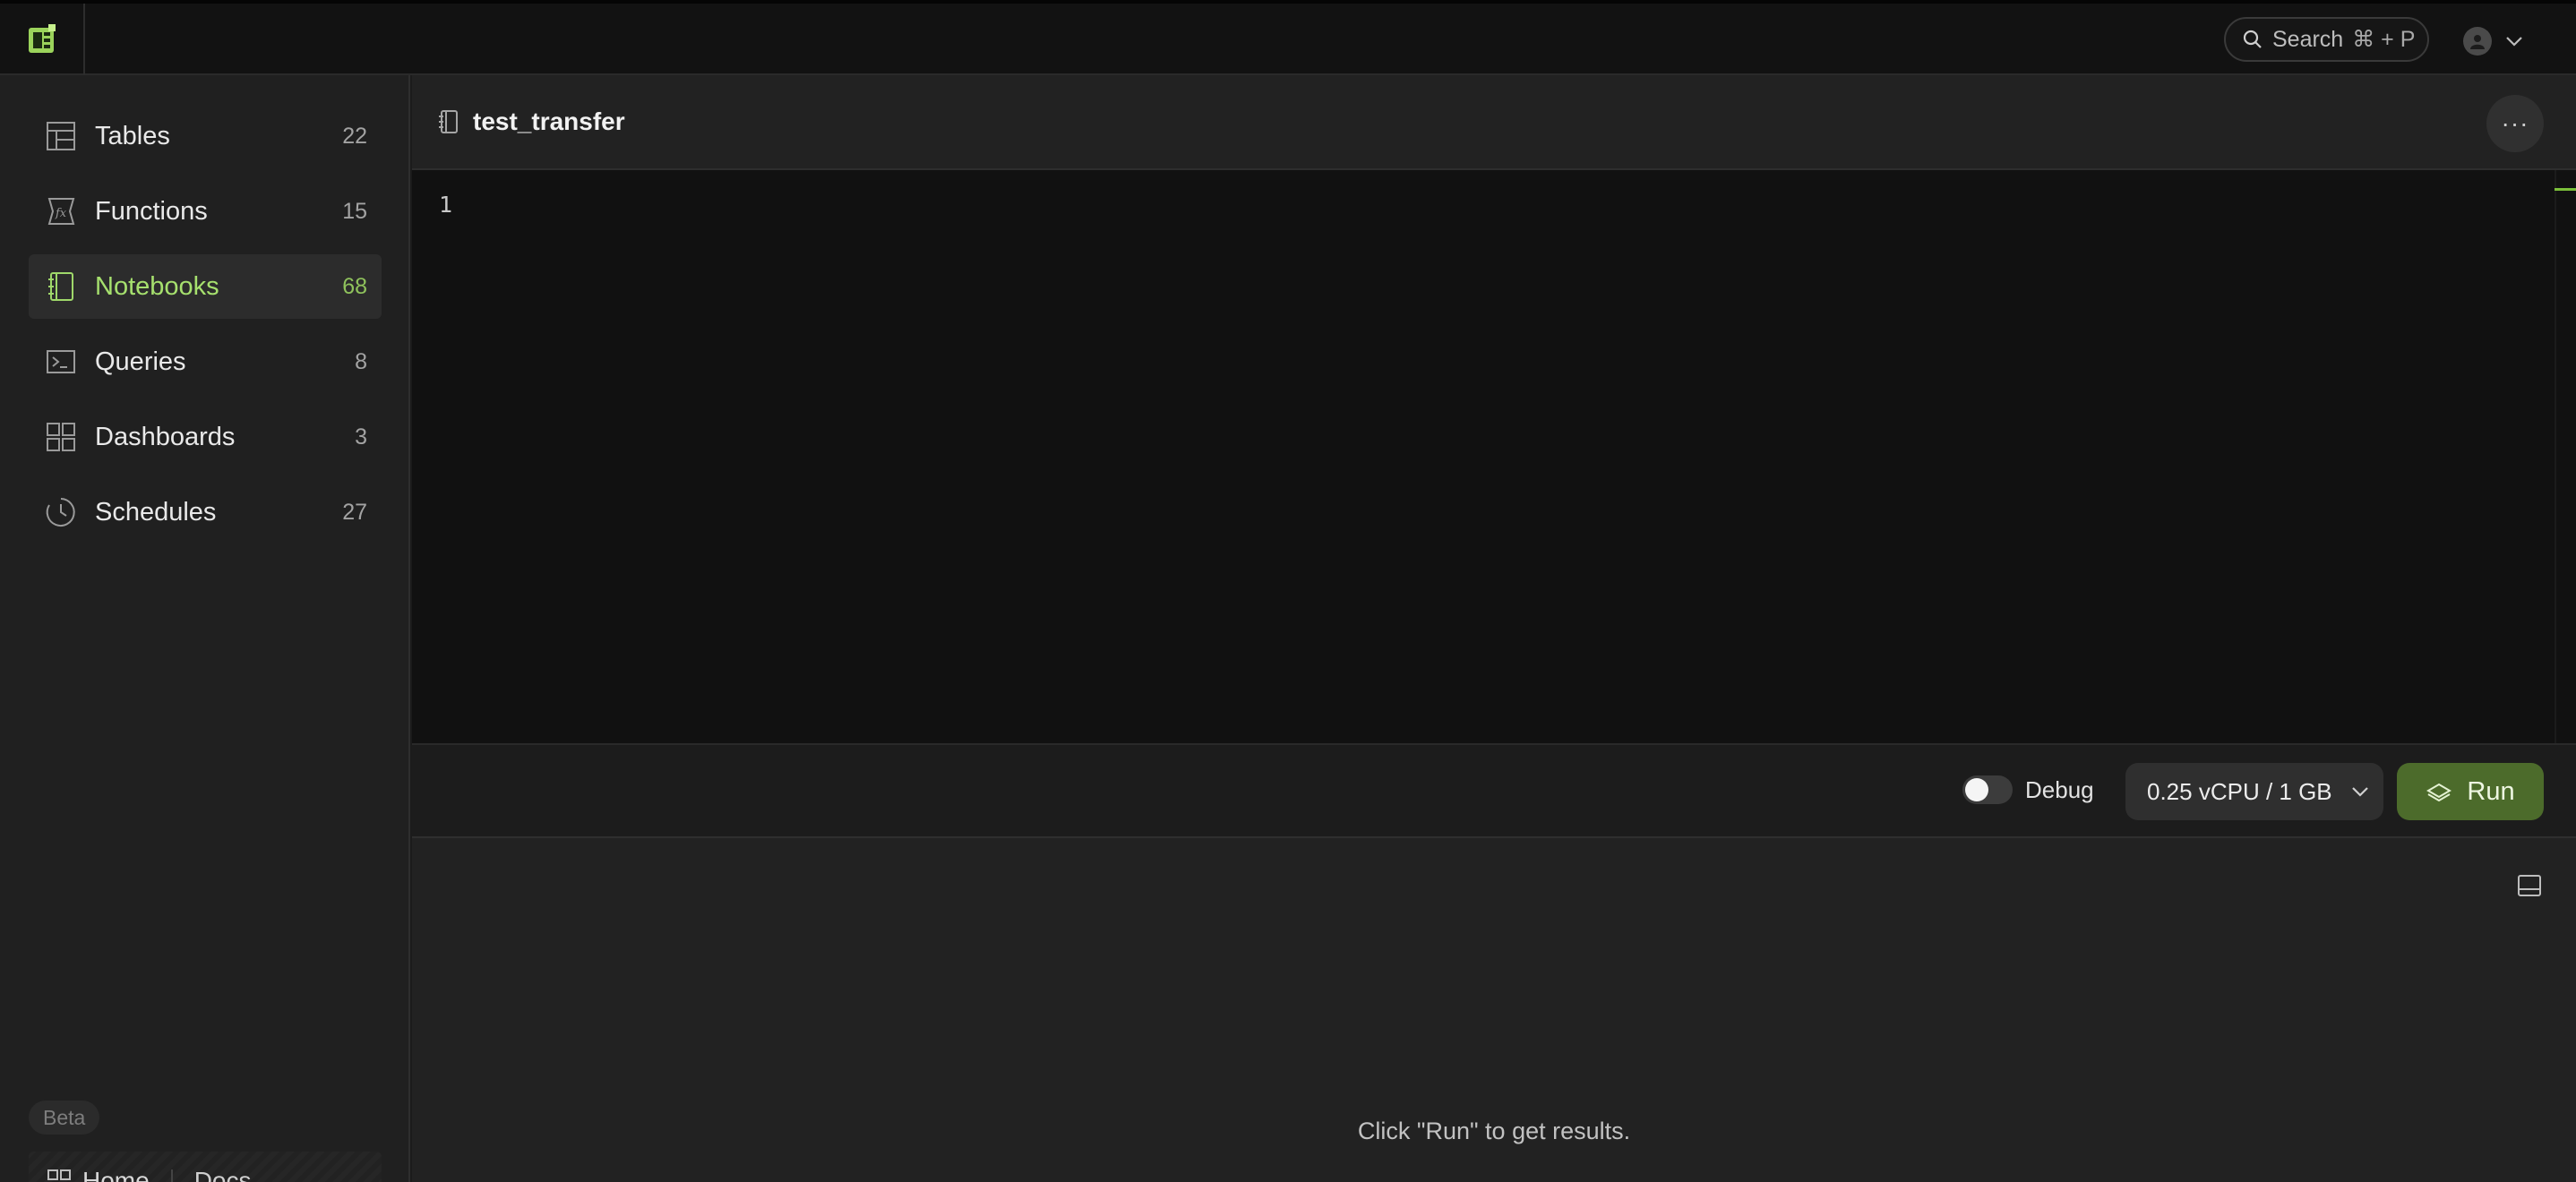  I want to click on sidebar-item-functions: fx Functions 15, so click(205, 211).